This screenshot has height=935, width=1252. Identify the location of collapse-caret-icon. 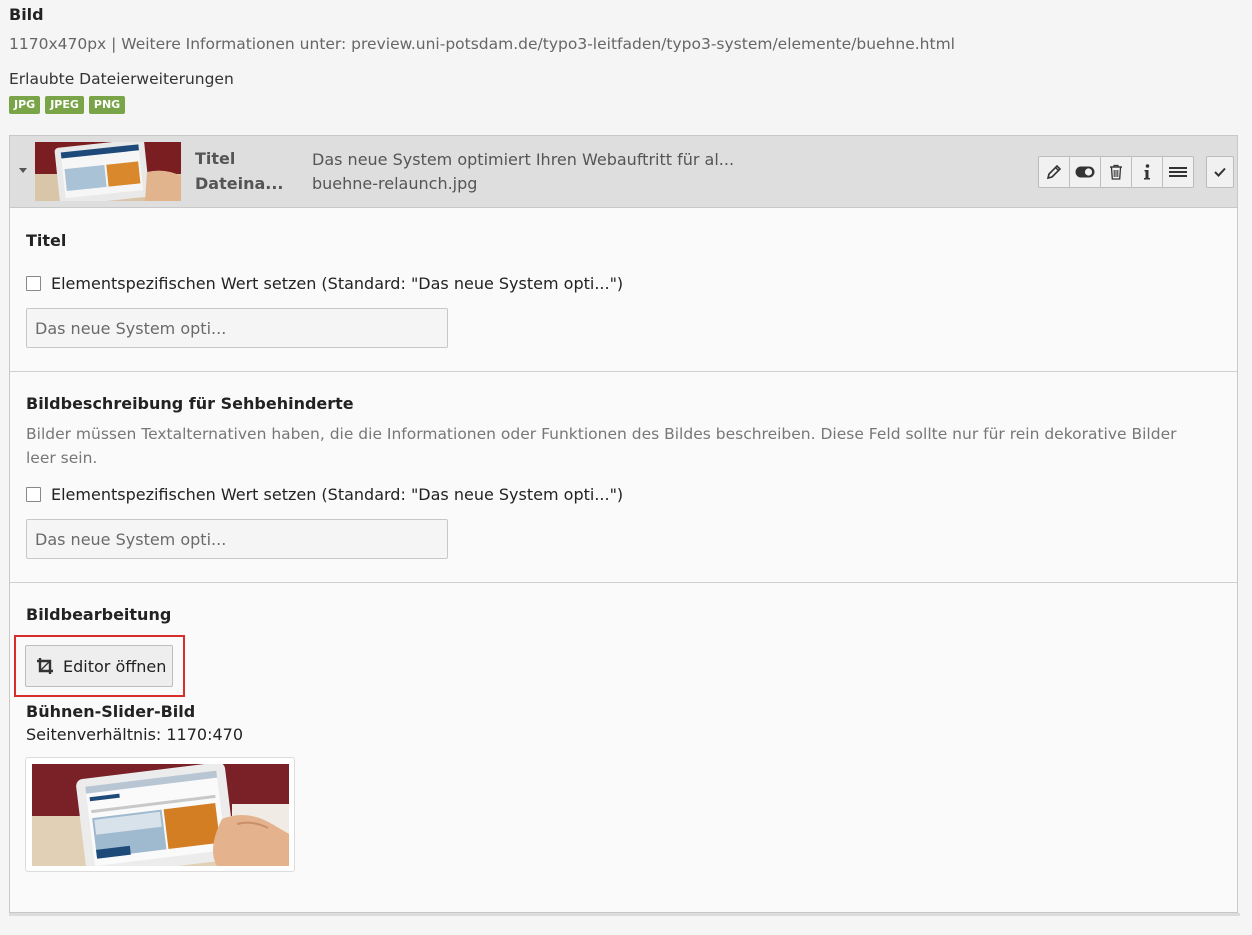
(23, 170).